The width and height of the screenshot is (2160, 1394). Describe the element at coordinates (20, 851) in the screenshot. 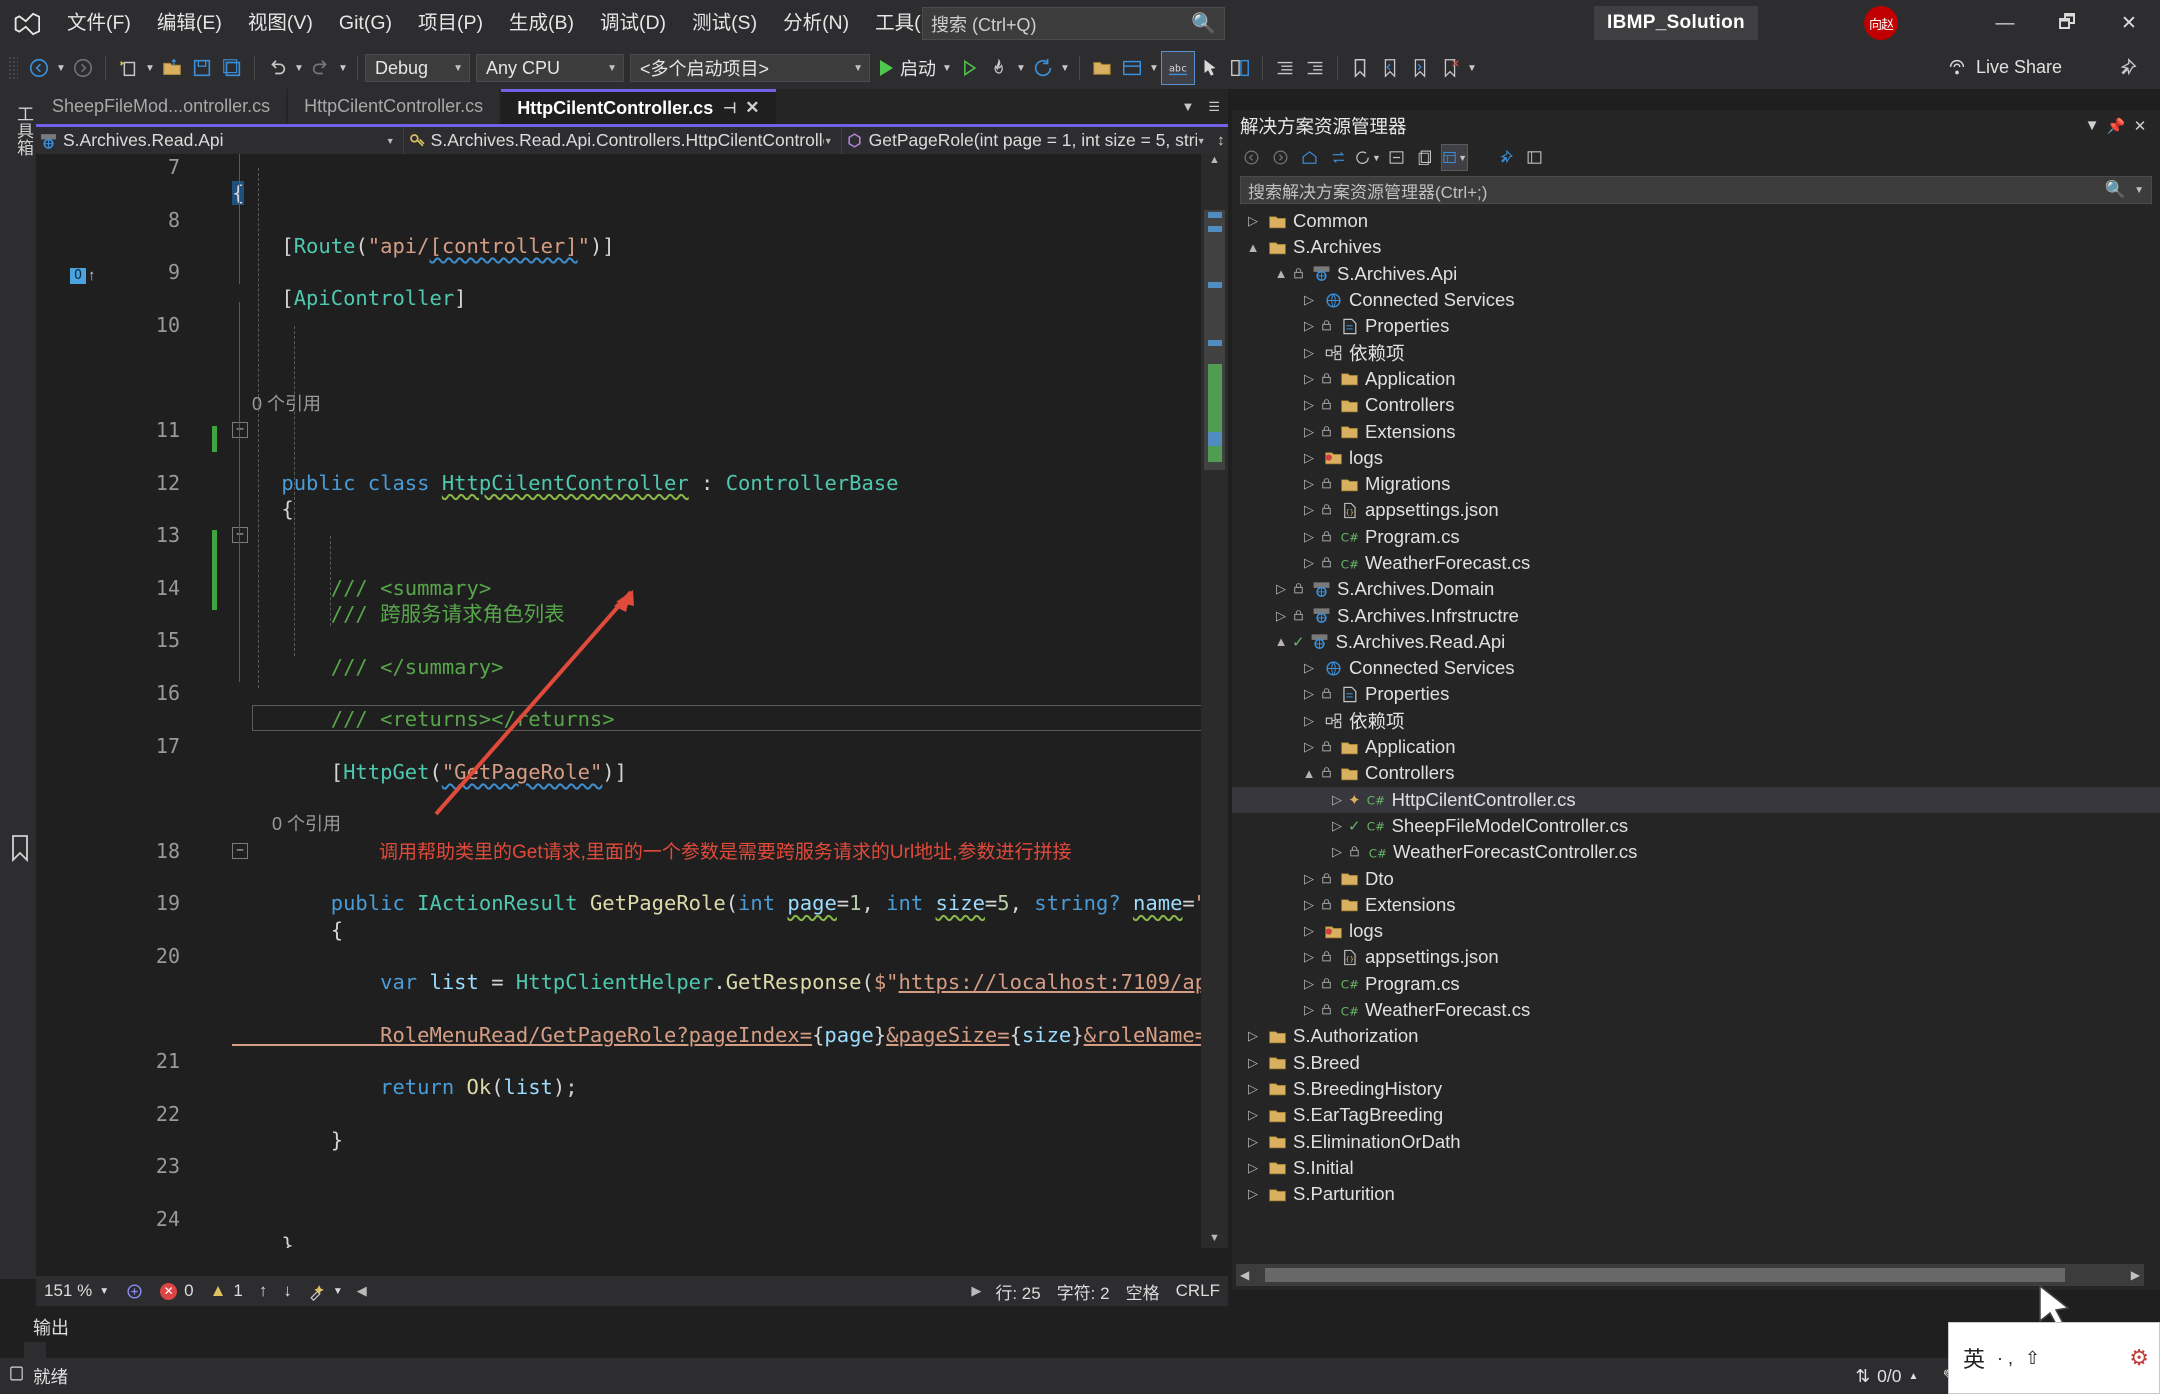

I see `bookmark-window-icon` at that location.